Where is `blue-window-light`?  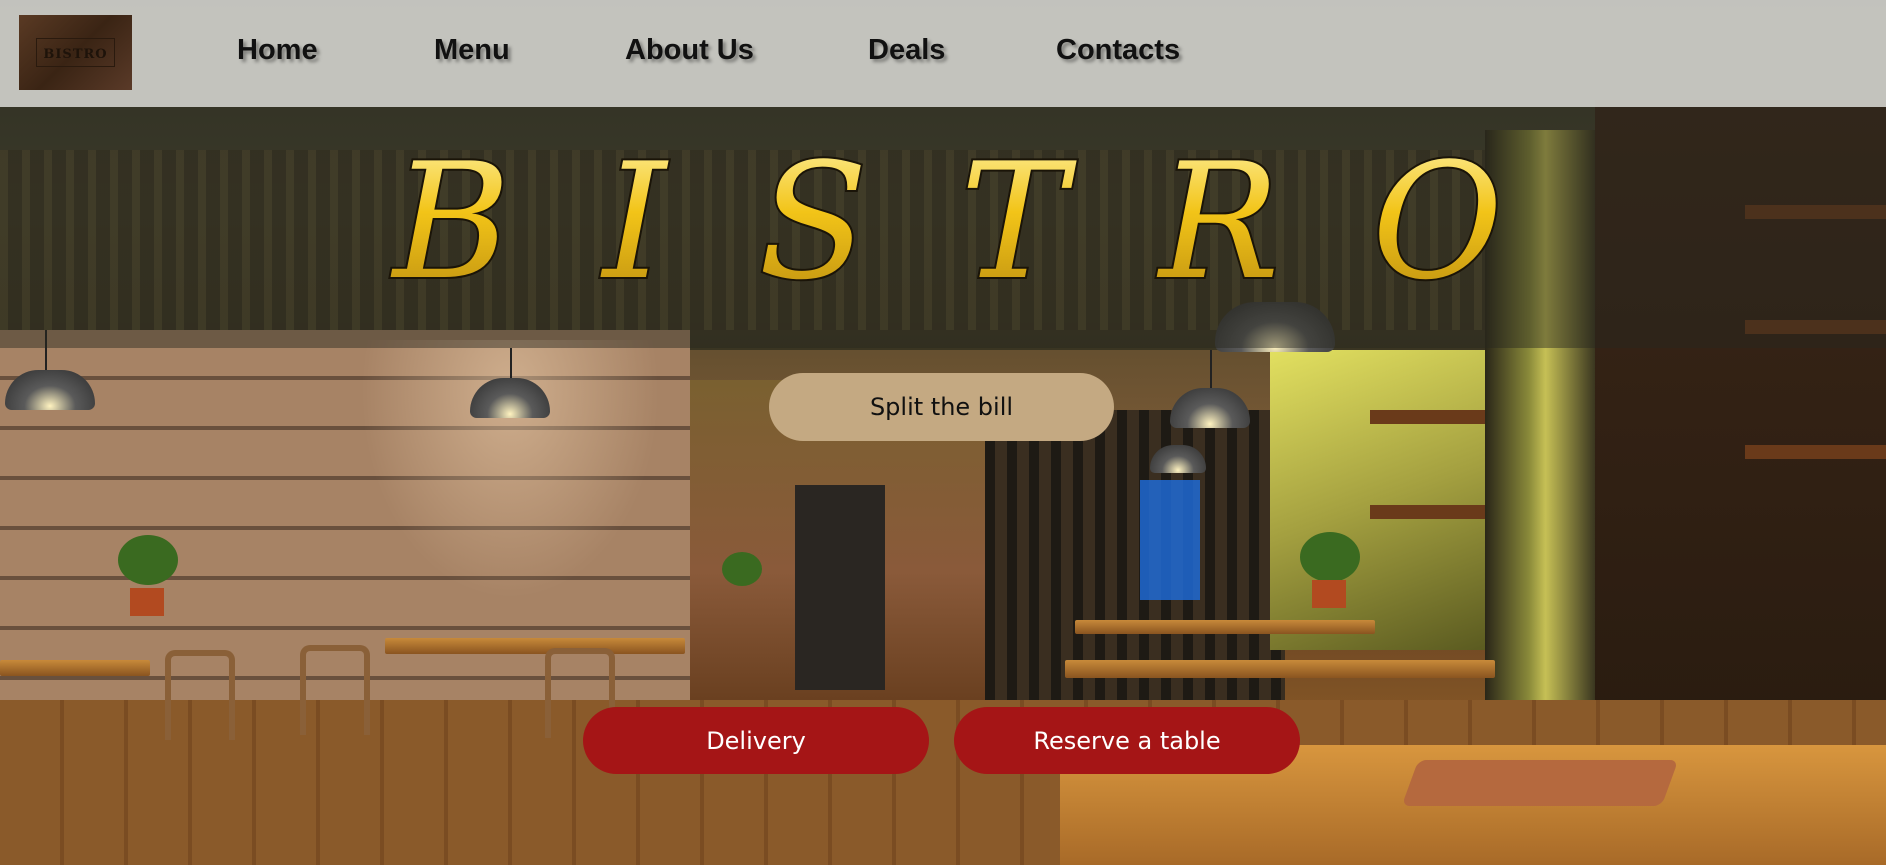 blue-window-light is located at coordinates (1170, 540).